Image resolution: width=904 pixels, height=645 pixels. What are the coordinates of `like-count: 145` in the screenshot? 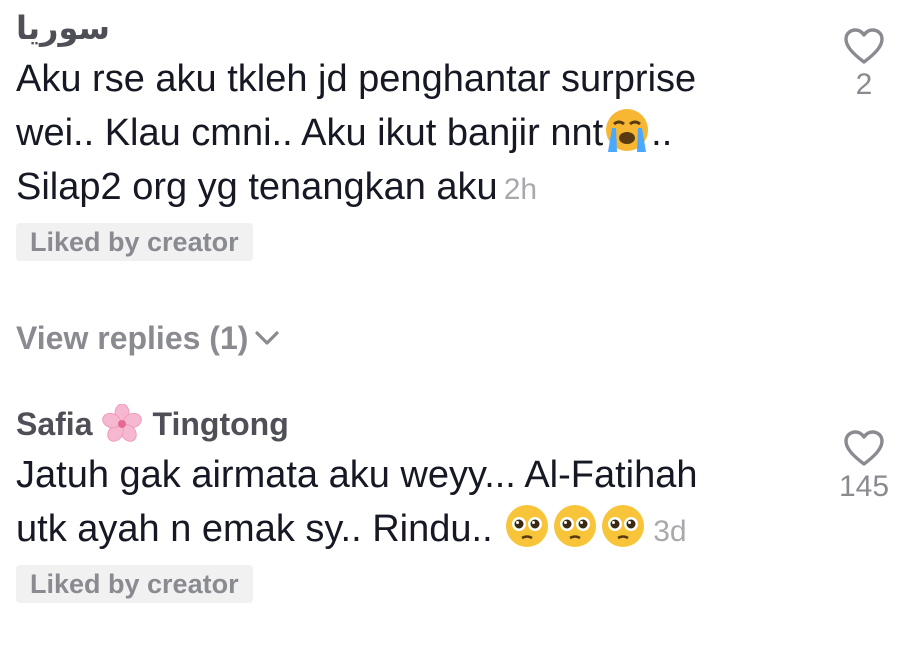 It's located at (864, 486).